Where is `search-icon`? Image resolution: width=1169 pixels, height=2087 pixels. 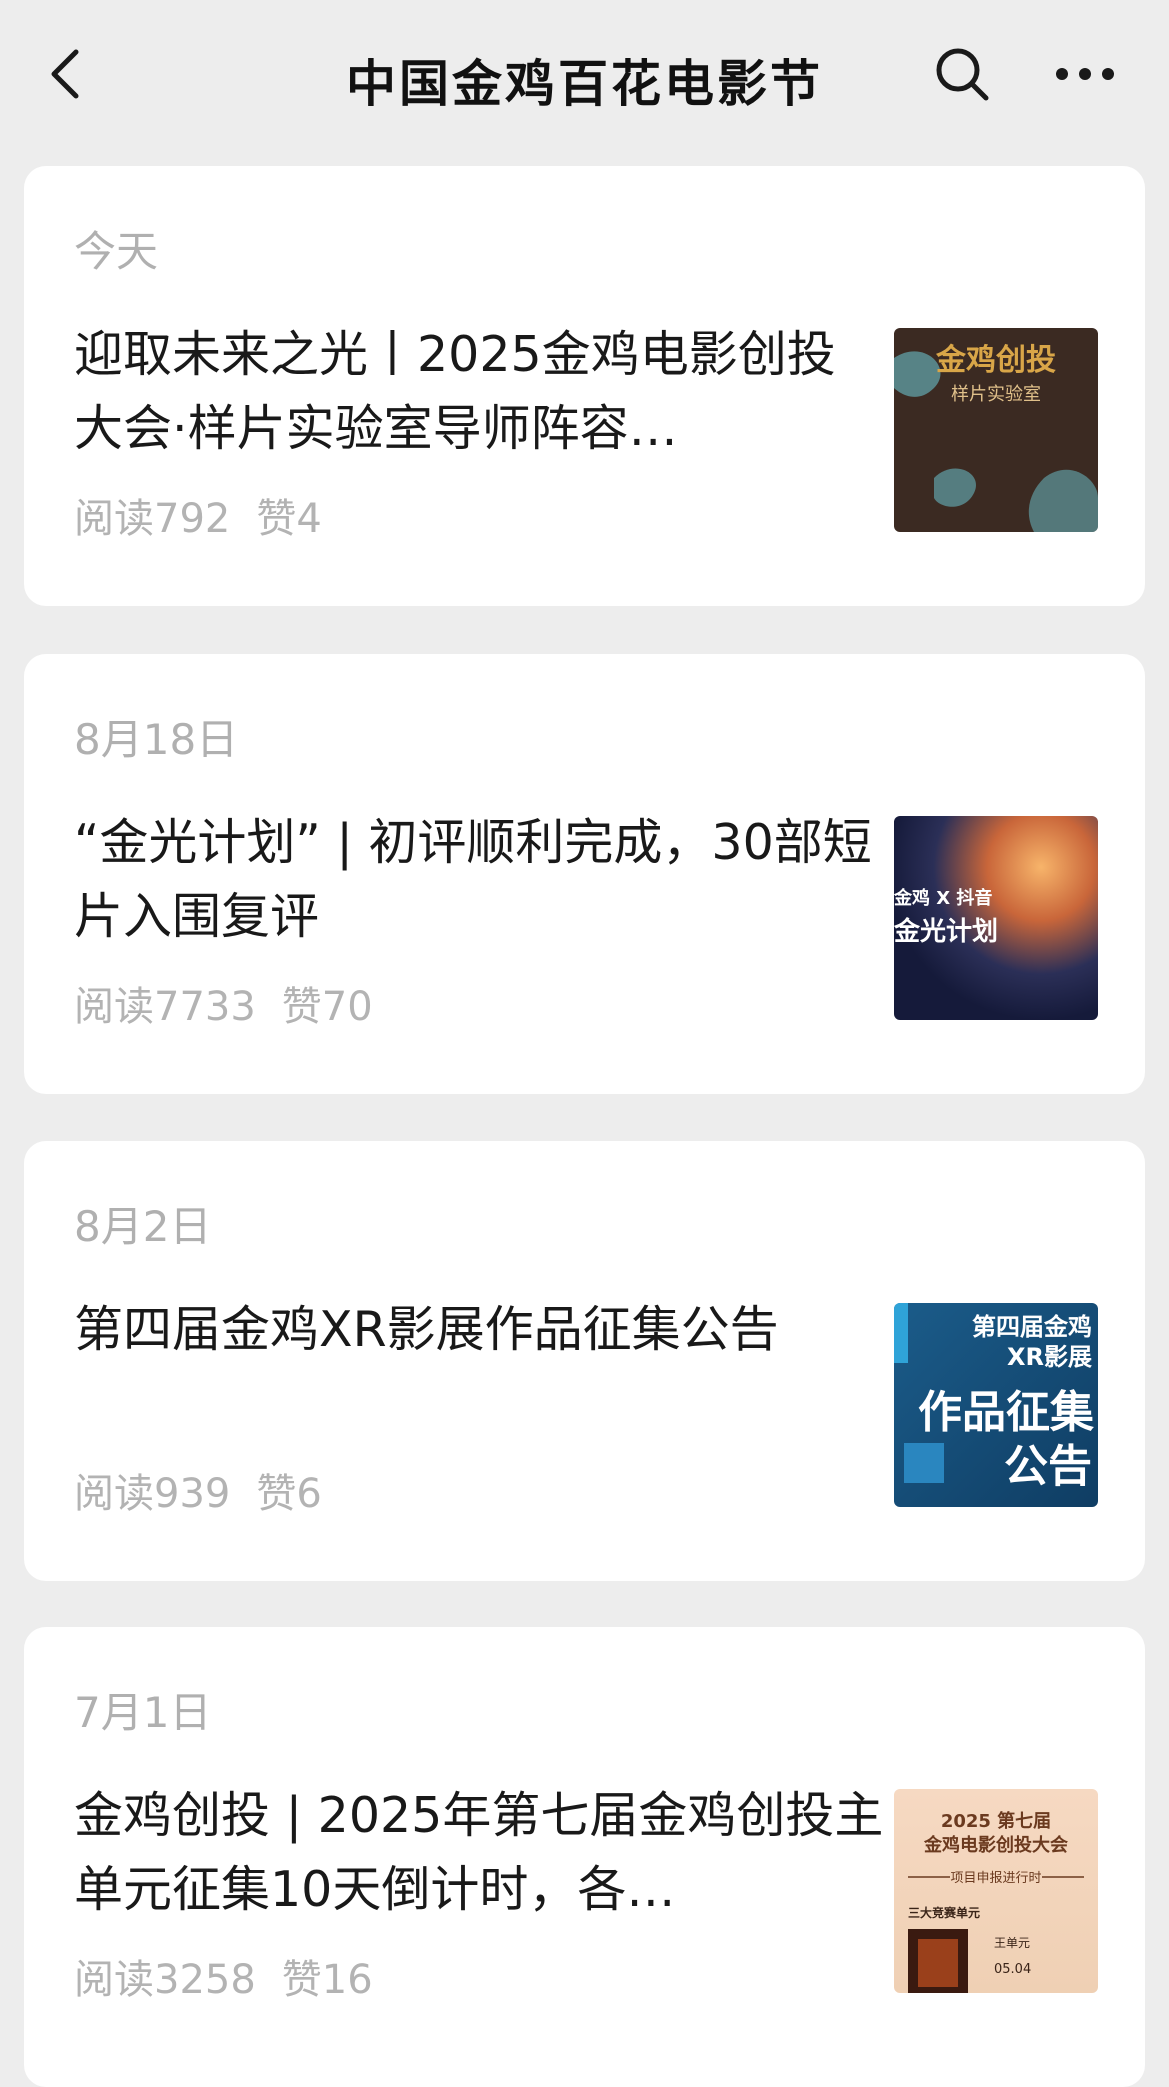 search-icon is located at coordinates (962, 74).